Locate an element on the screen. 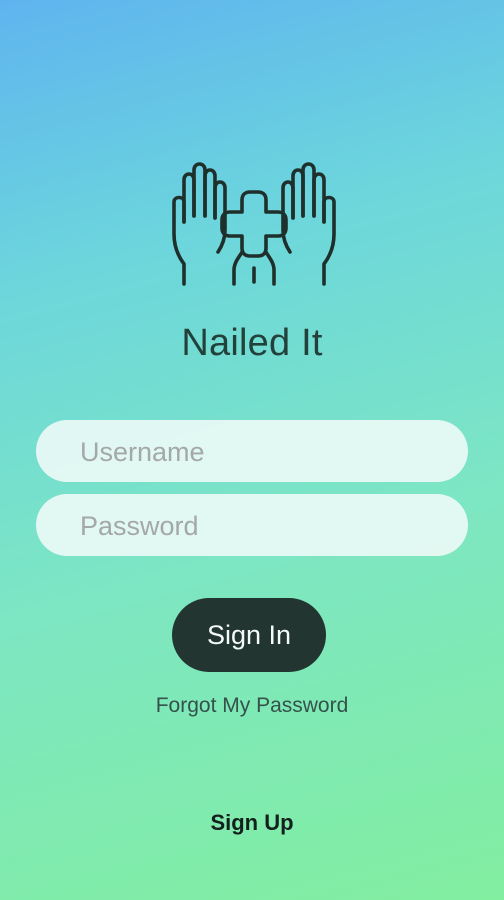 The width and height of the screenshot is (504, 900). sign-in-button: Sign In is located at coordinates (249, 635).